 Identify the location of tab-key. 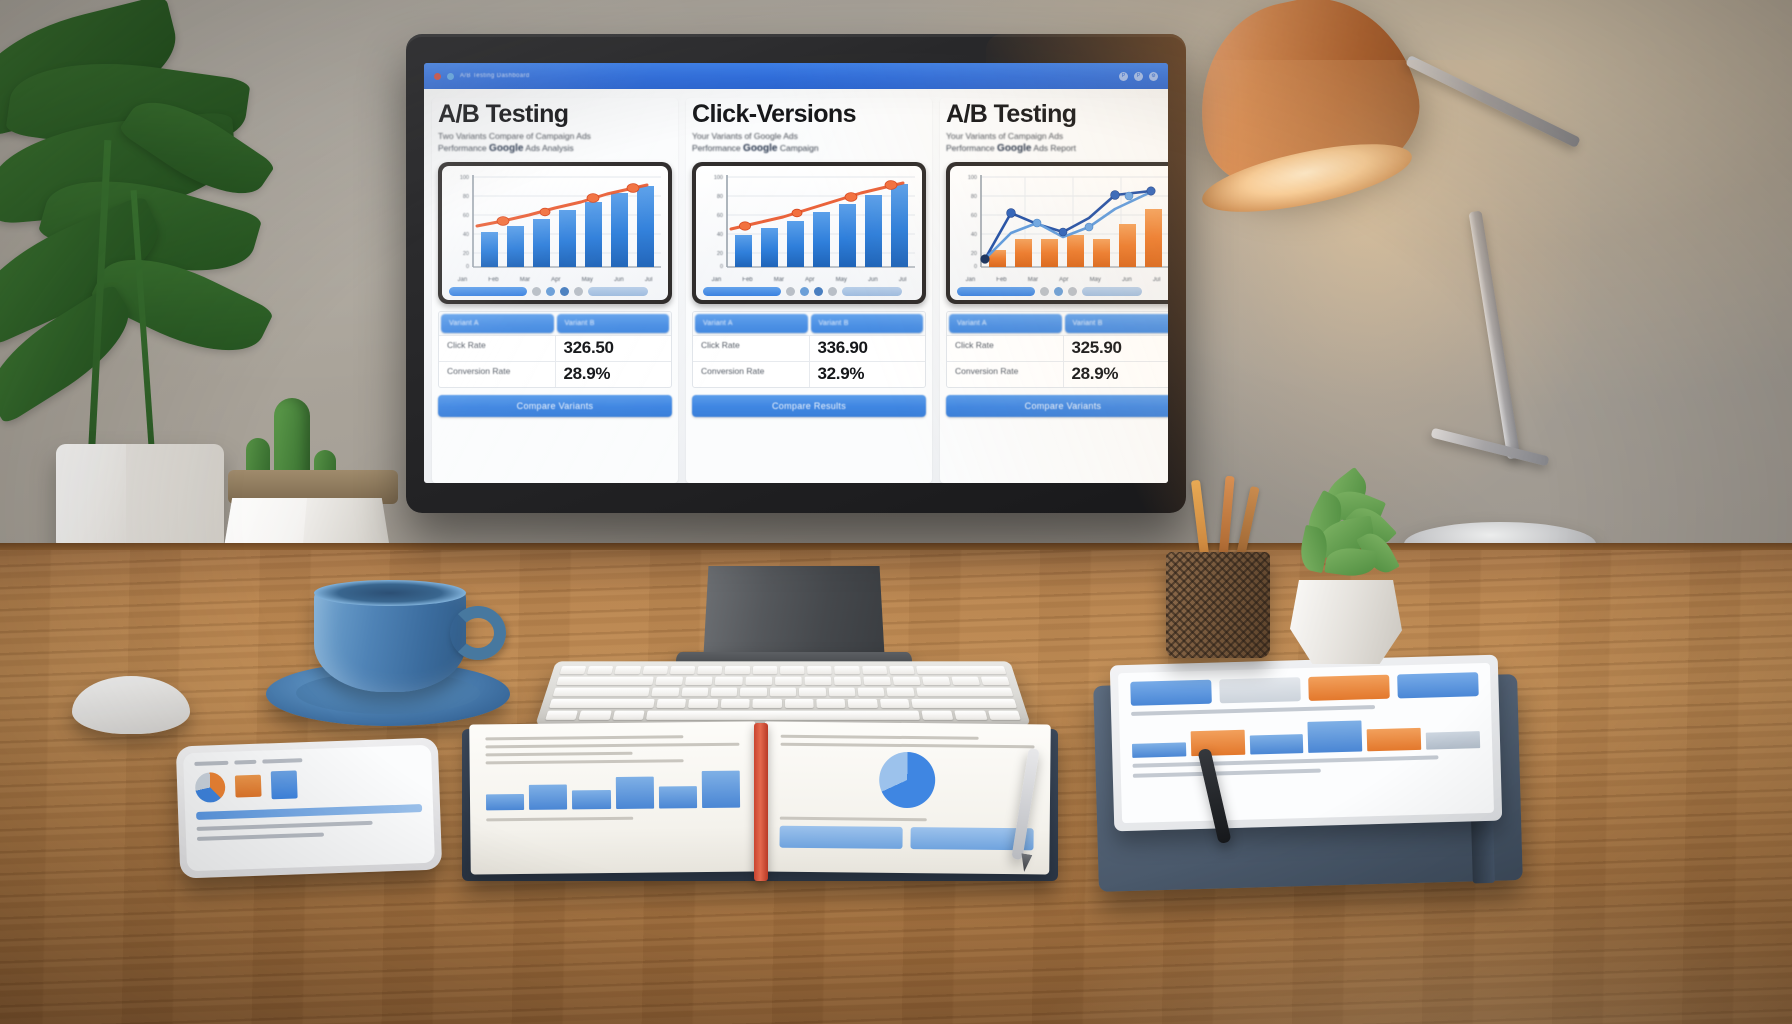
(605, 681).